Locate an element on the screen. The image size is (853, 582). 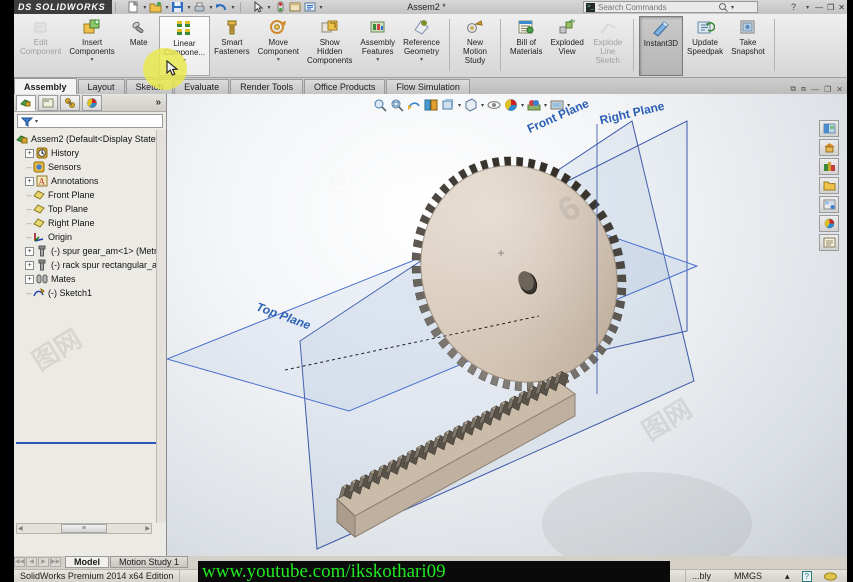
restore-doc-button: ❐ is located at coordinates (827, 89).